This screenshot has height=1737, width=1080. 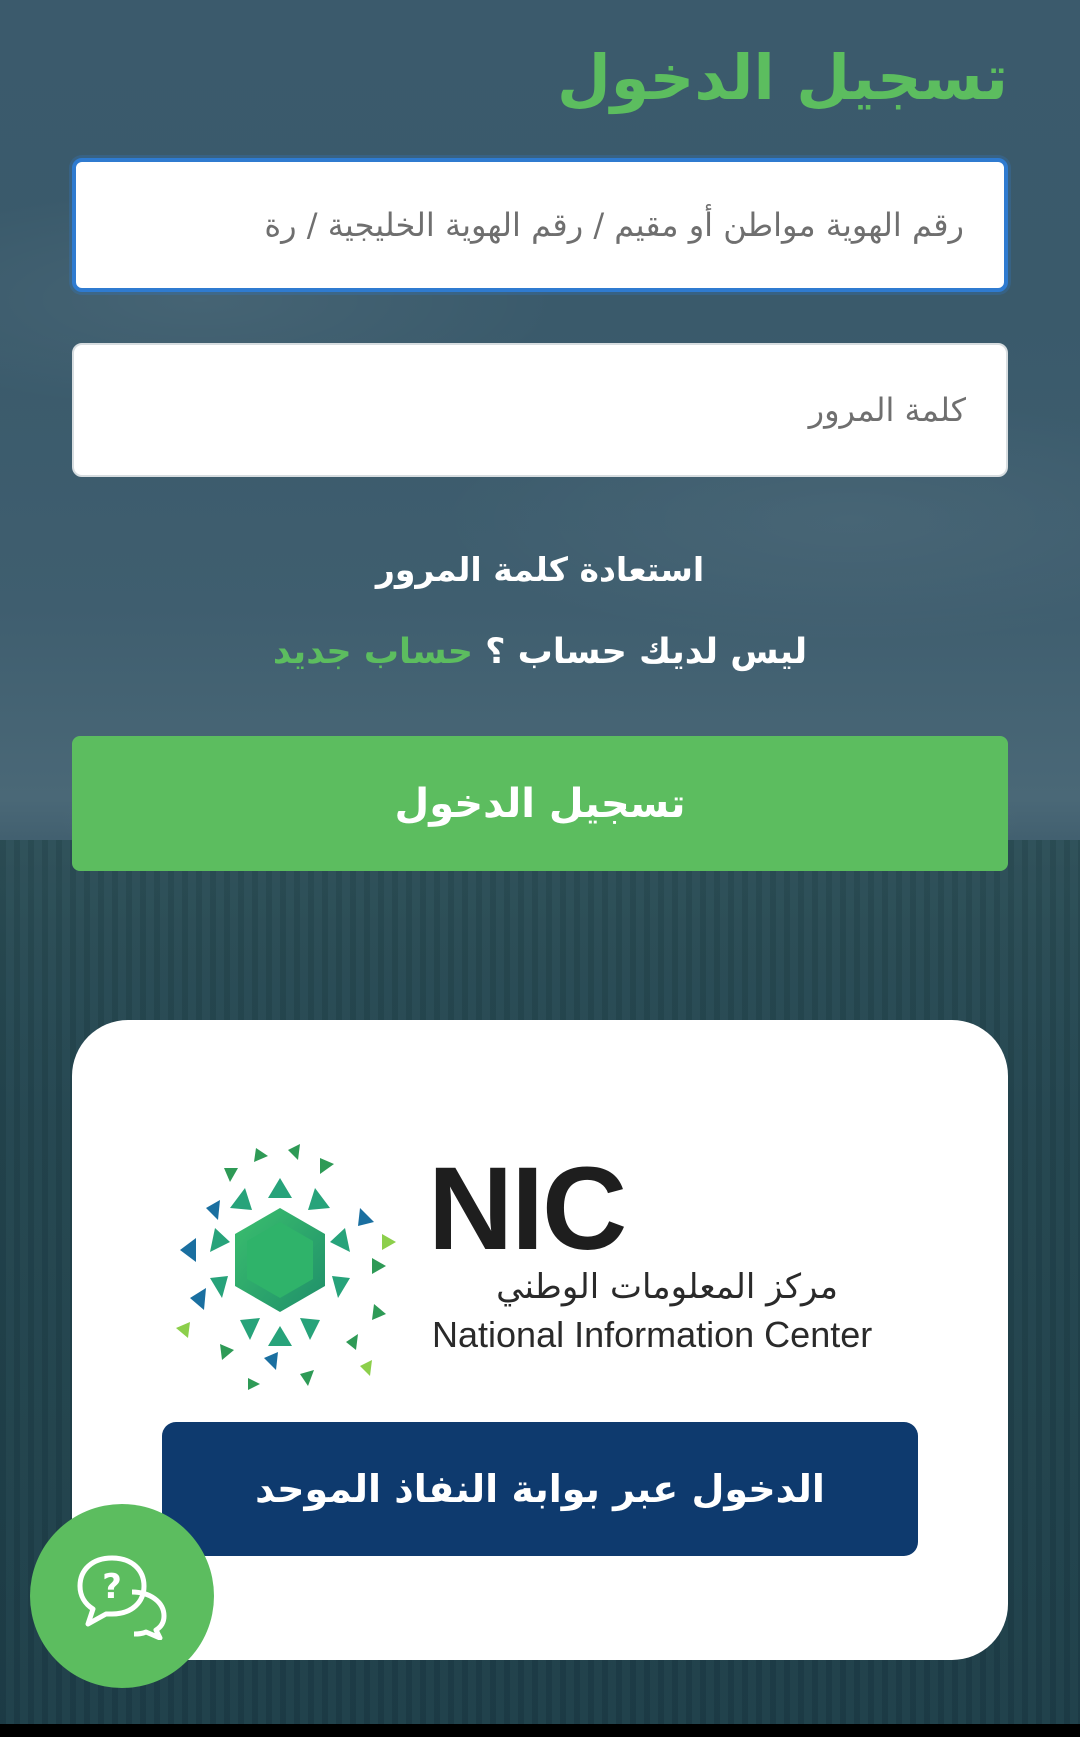 I want to click on bottom-bar, so click(x=540, y=1730).